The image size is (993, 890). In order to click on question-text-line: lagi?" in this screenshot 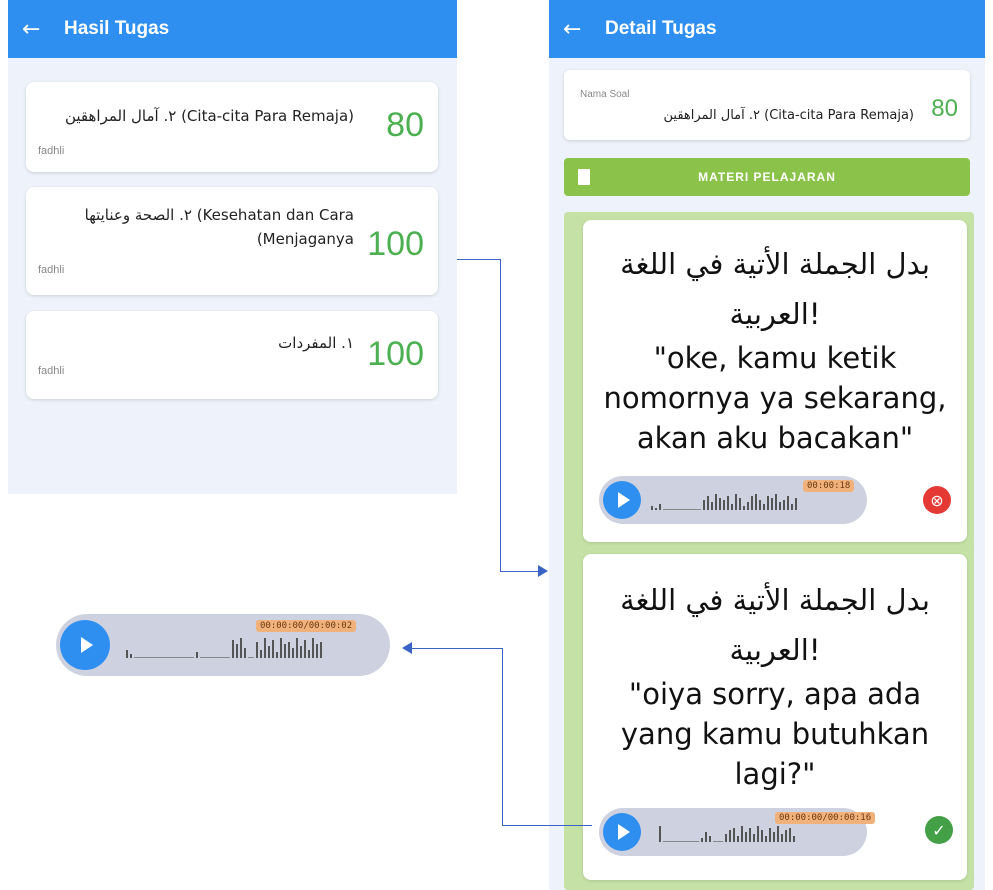, I will do `click(775, 774)`.